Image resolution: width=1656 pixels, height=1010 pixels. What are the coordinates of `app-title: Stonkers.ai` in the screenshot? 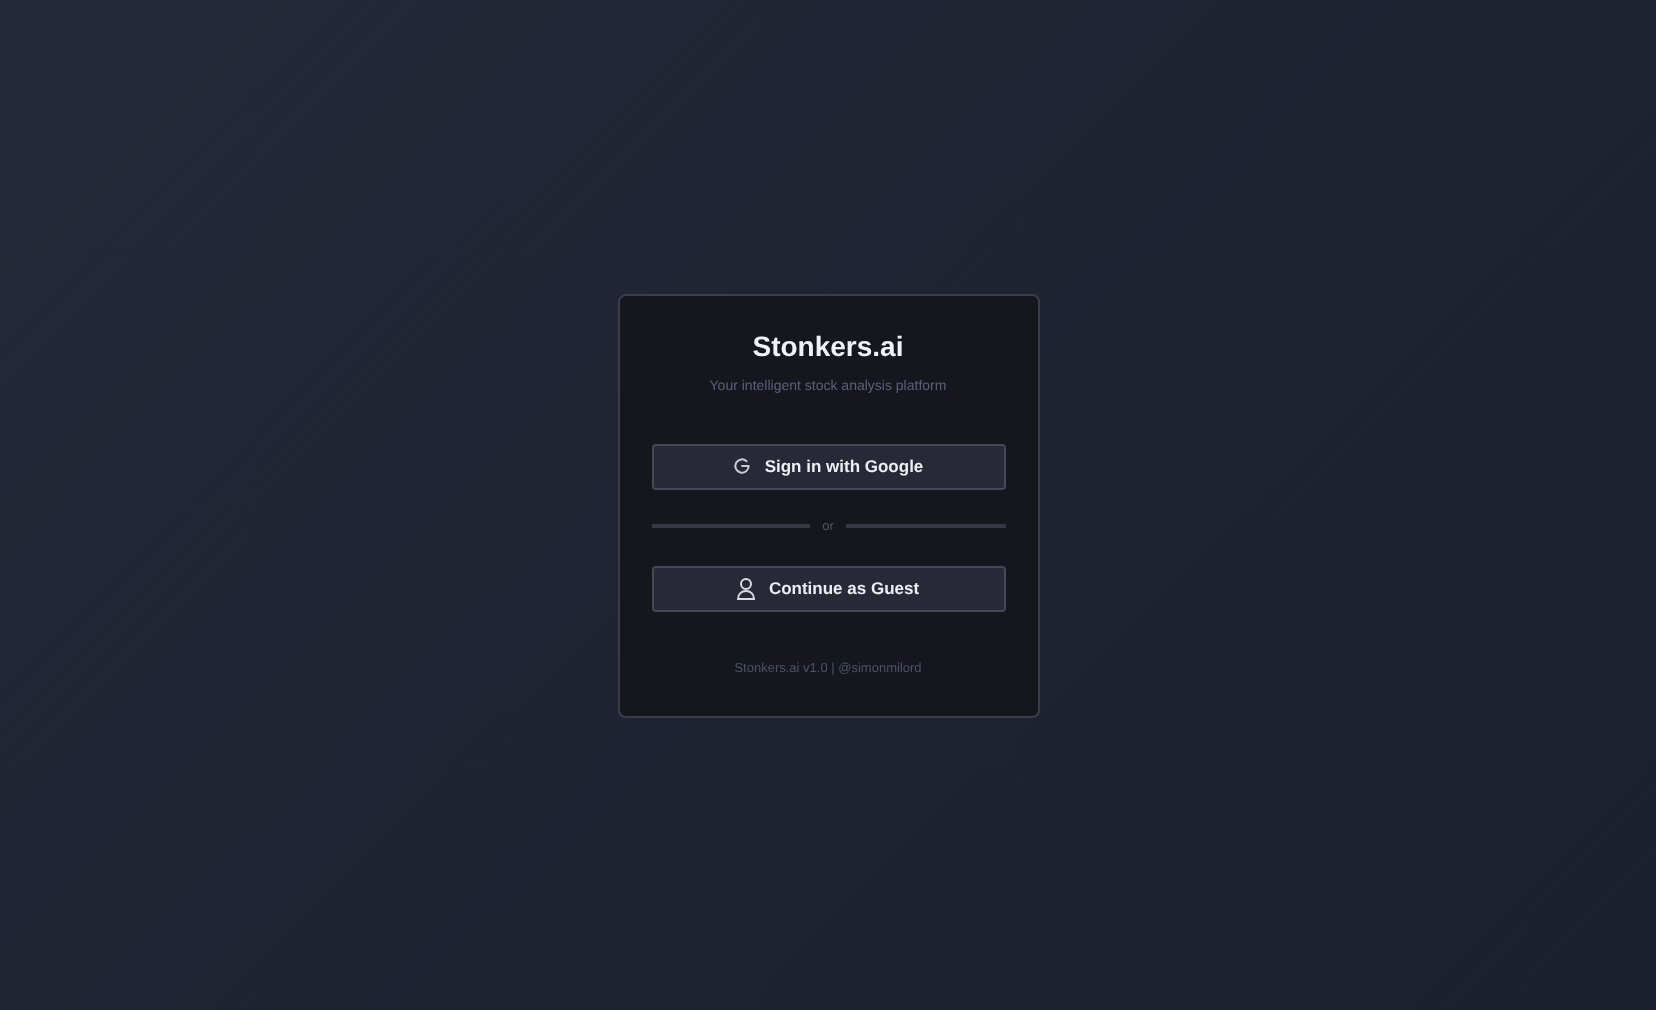 It's located at (828, 345).